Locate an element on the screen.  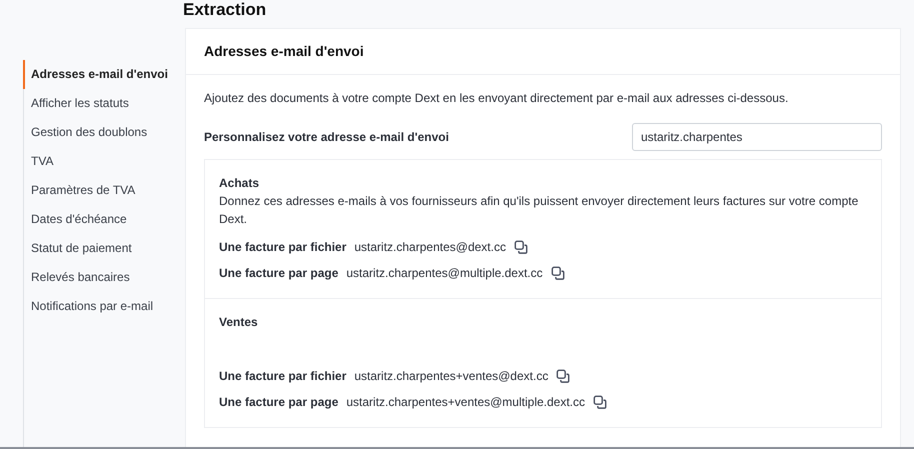
section-title: Achats is located at coordinates (239, 183).